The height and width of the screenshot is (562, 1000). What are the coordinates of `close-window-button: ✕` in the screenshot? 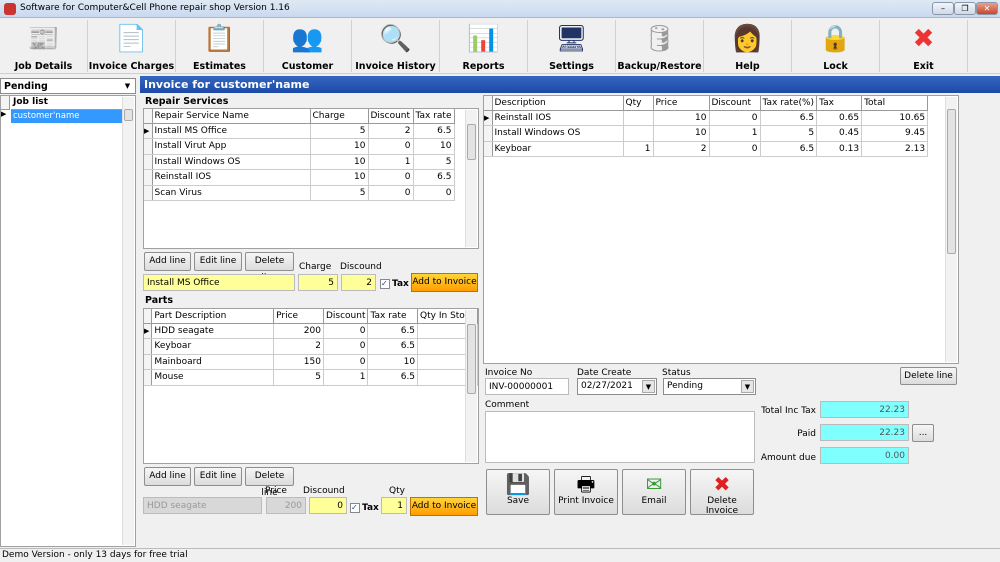 It's located at (987, 8).